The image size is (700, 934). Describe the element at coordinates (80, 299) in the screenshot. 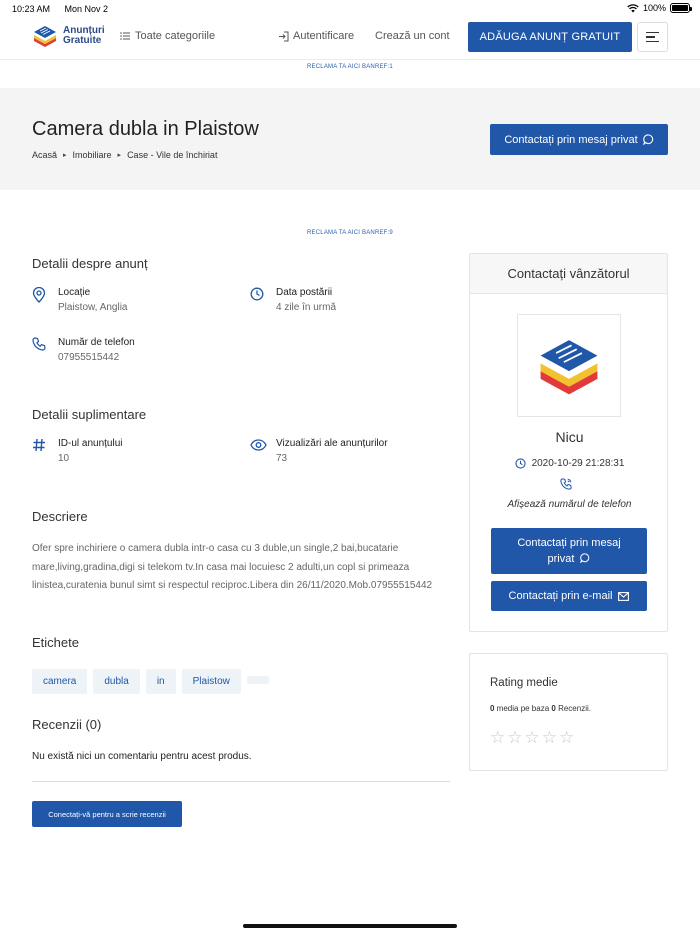

I see `detail-location: Locație Plaistow, Anglia` at that location.